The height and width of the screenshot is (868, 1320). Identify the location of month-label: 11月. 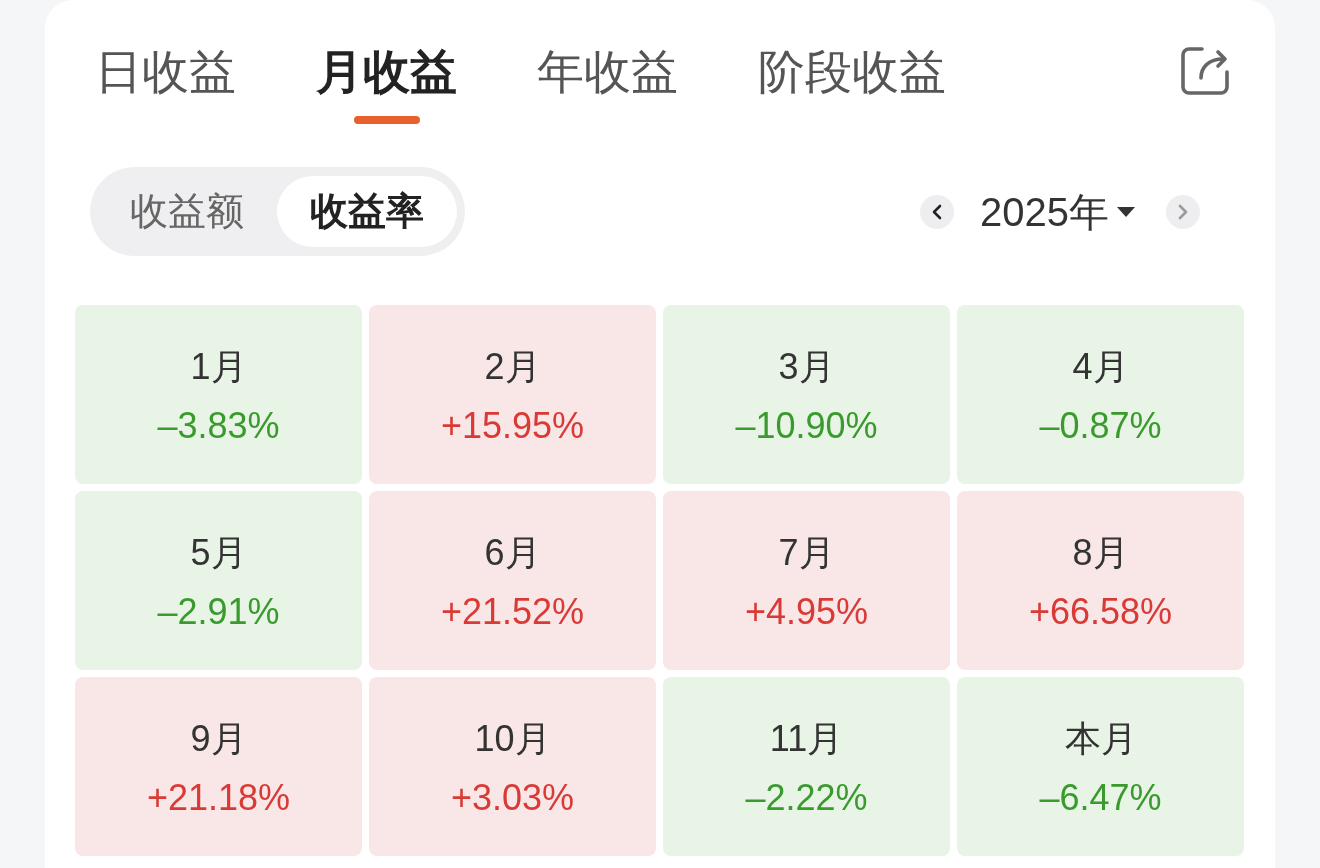
(806, 739).